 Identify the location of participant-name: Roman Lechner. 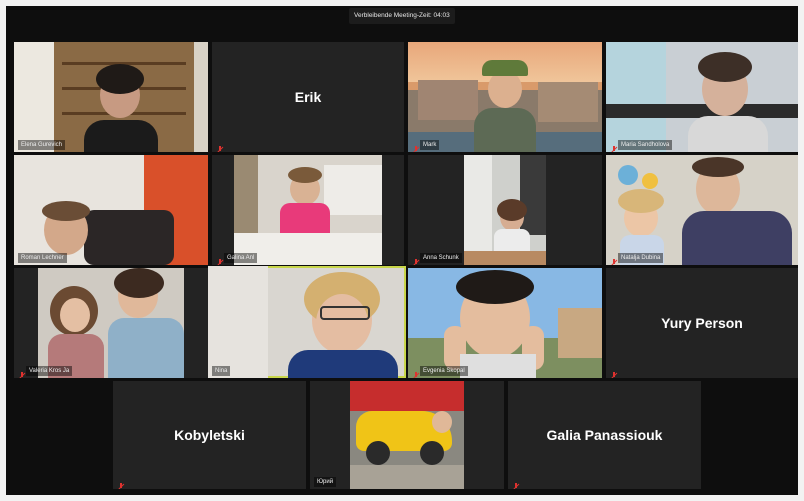
(42, 258).